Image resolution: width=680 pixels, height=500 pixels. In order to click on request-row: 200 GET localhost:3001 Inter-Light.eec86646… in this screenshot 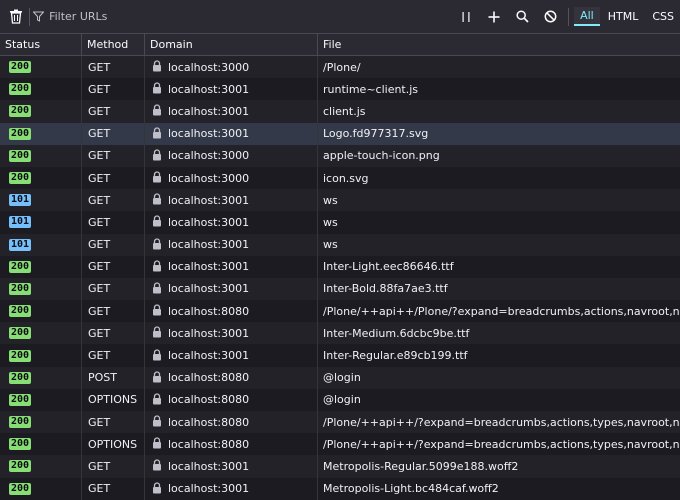, I will do `click(340, 266)`.